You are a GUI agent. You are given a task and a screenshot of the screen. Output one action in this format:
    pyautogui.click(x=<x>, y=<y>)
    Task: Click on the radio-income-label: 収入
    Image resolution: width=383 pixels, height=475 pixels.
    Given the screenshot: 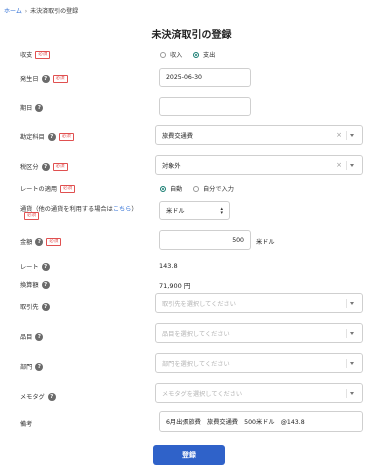 What is the action you would take?
    pyautogui.click(x=176, y=55)
    